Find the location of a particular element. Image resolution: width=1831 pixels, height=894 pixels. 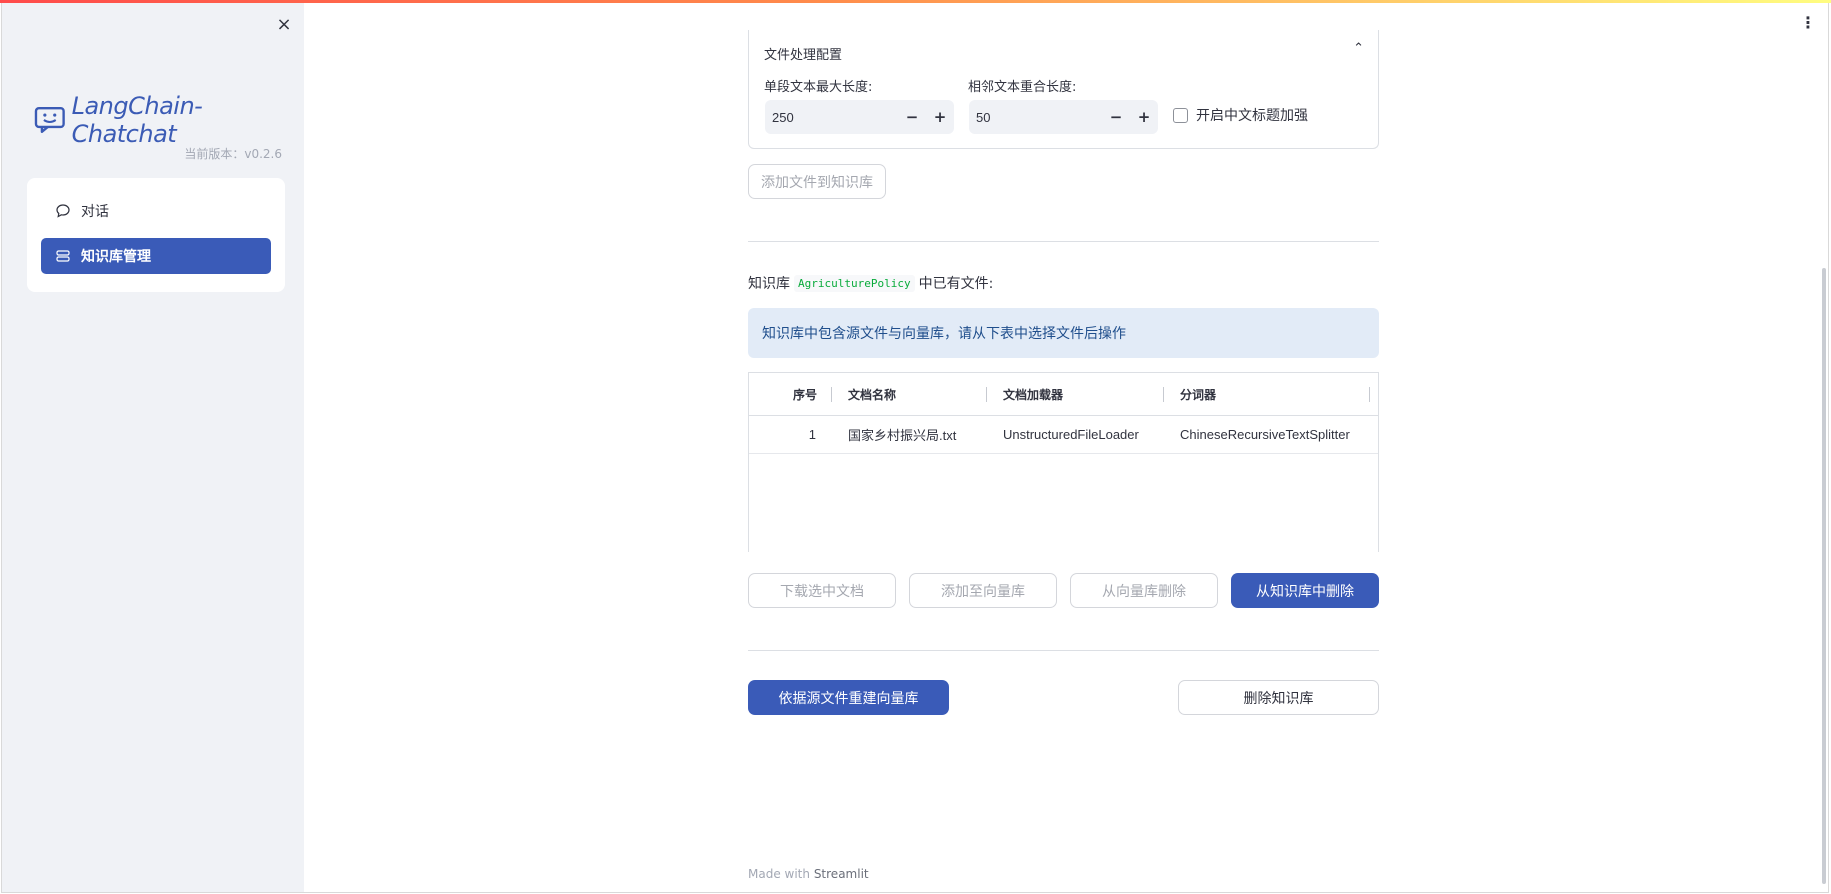

checkbox-box is located at coordinates (1180, 115).